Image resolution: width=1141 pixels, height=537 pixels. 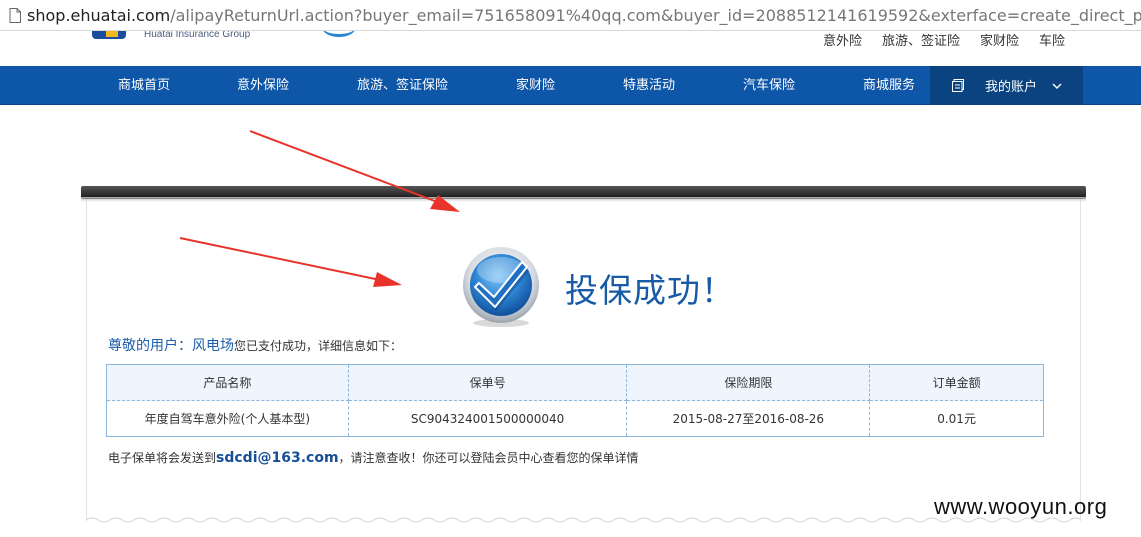 What do you see at coordinates (227, 382) in the screenshot?
I see `col-header-product: 产品名称` at bounding box center [227, 382].